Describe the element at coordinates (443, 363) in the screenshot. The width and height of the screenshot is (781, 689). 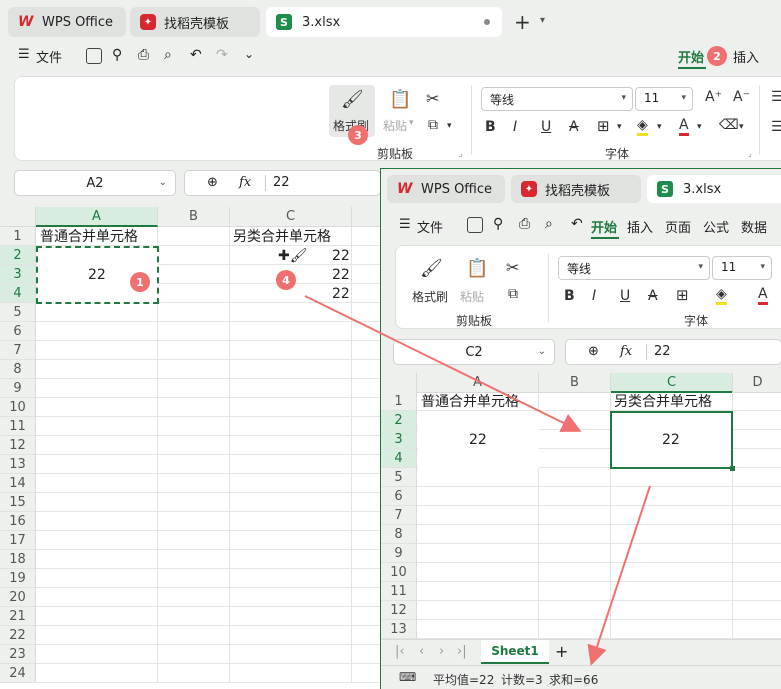
I see `arrow-to-c2` at that location.